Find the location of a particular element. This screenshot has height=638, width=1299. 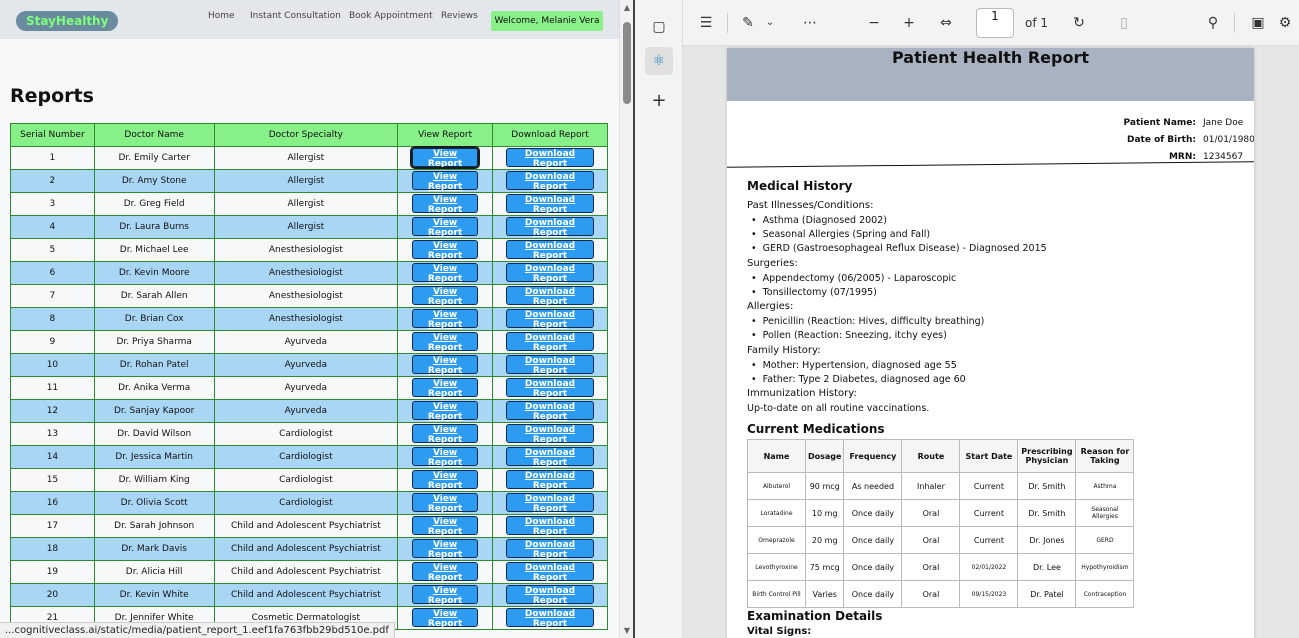

zoom-in-icon: + is located at coordinates (909, 23).